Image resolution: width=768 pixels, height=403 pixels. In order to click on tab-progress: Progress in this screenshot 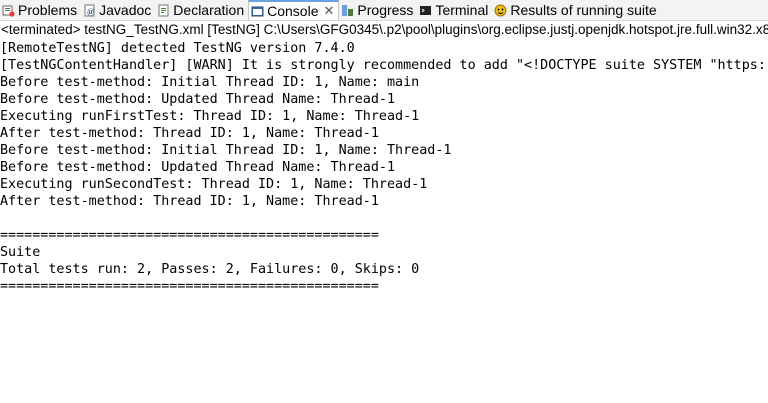, I will do `click(378, 10)`.